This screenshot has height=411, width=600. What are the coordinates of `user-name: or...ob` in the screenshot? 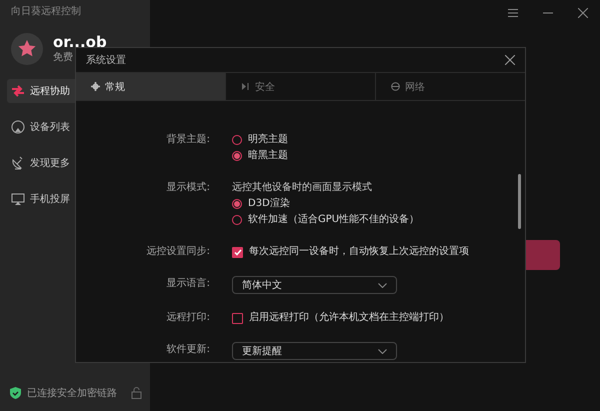 It's located at (80, 42).